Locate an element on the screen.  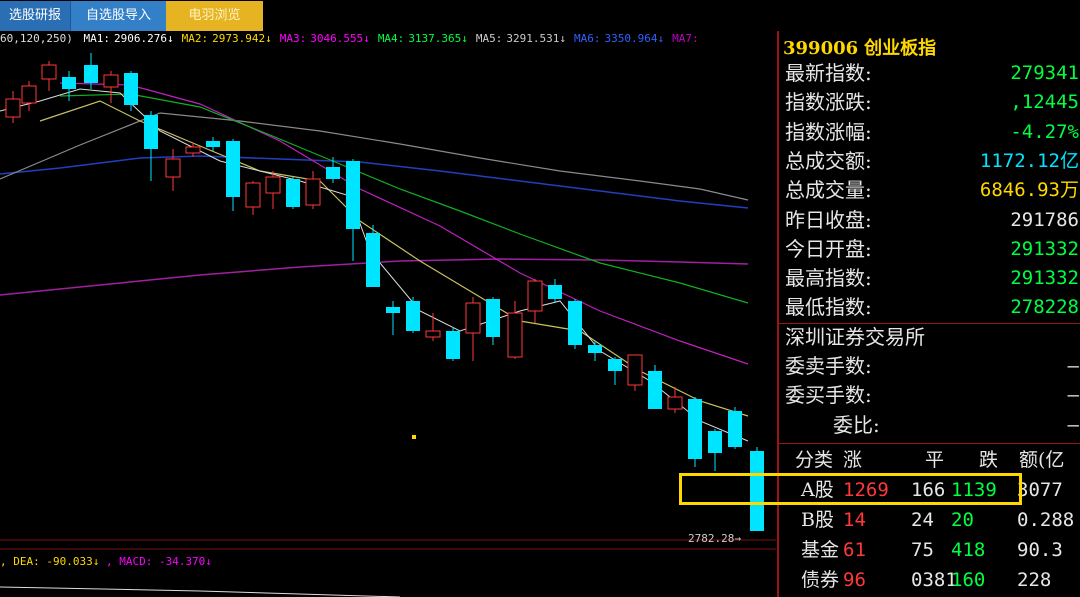
macd-line is located at coordinates (200, 591).